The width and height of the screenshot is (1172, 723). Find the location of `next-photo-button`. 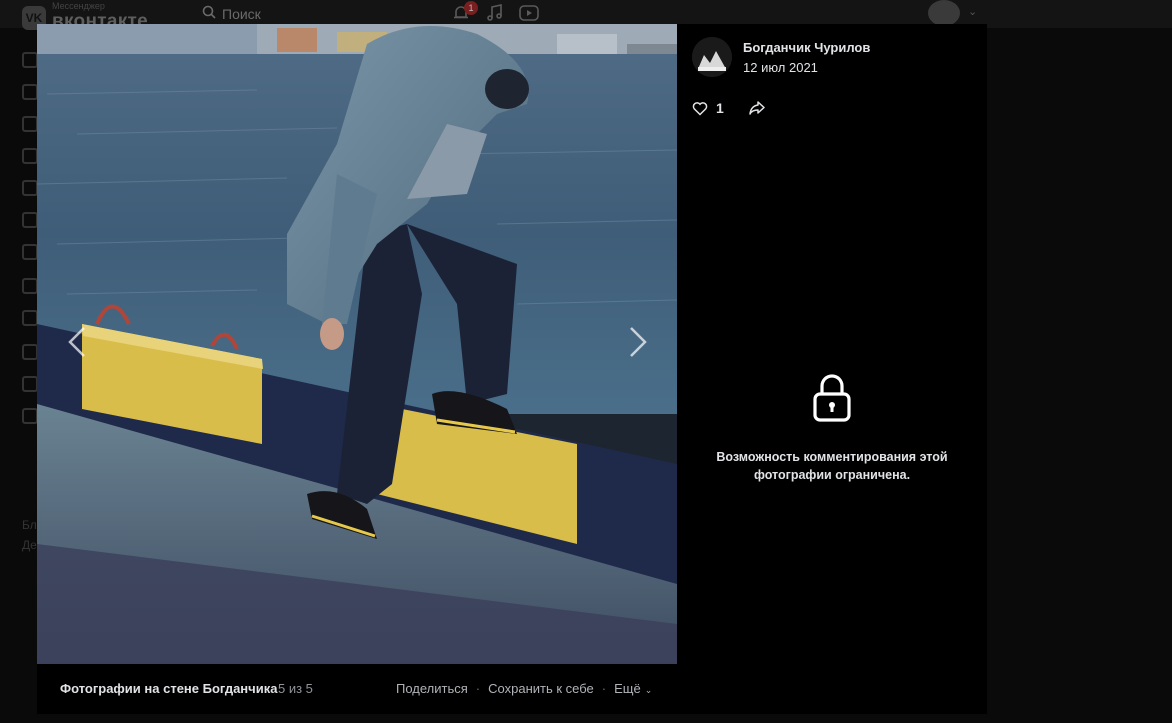

next-photo-button is located at coordinates (637, 342).